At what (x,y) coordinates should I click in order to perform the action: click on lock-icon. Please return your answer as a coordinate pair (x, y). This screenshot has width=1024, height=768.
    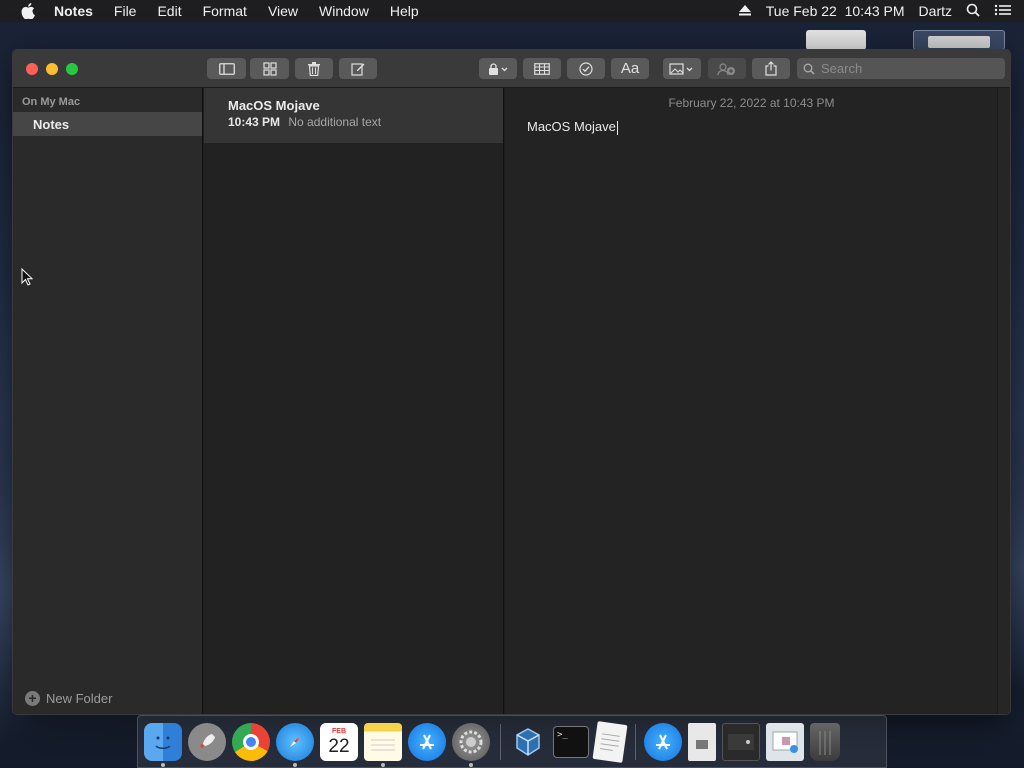
    Looking at the image, I should click on (498, 68).